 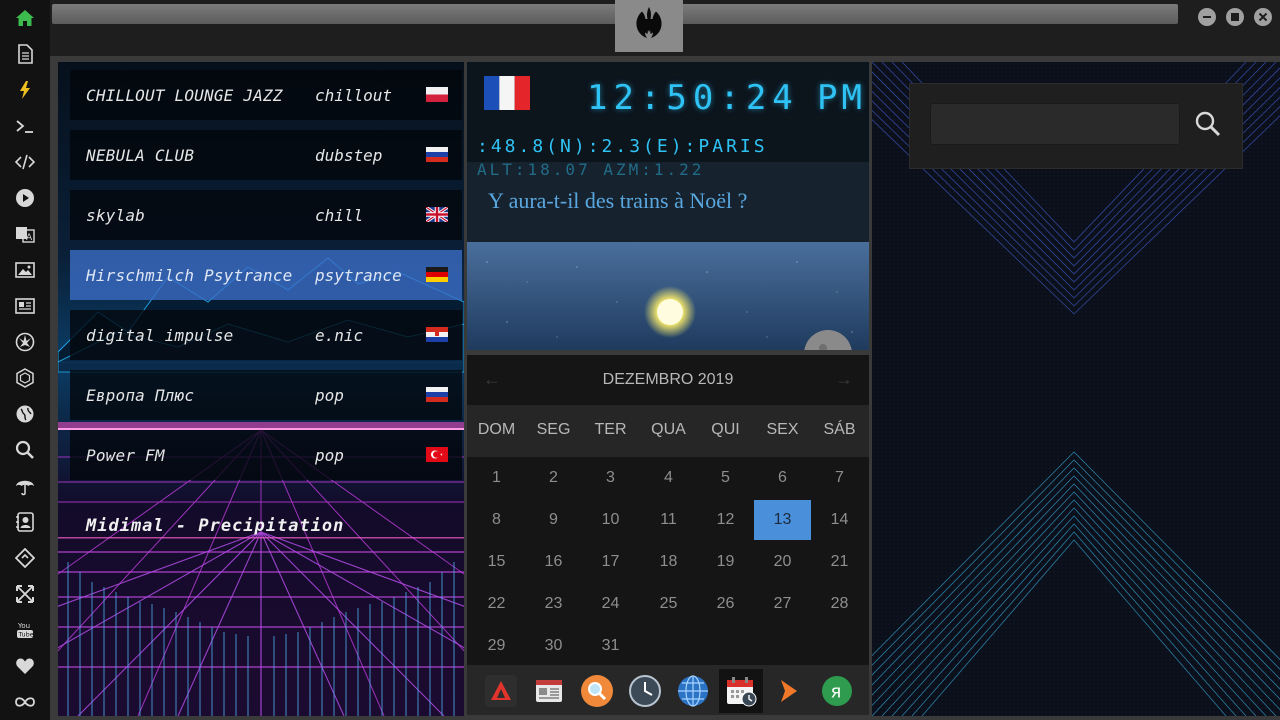 I want to click on calendar-day: 2, so click(x=553, y=478).